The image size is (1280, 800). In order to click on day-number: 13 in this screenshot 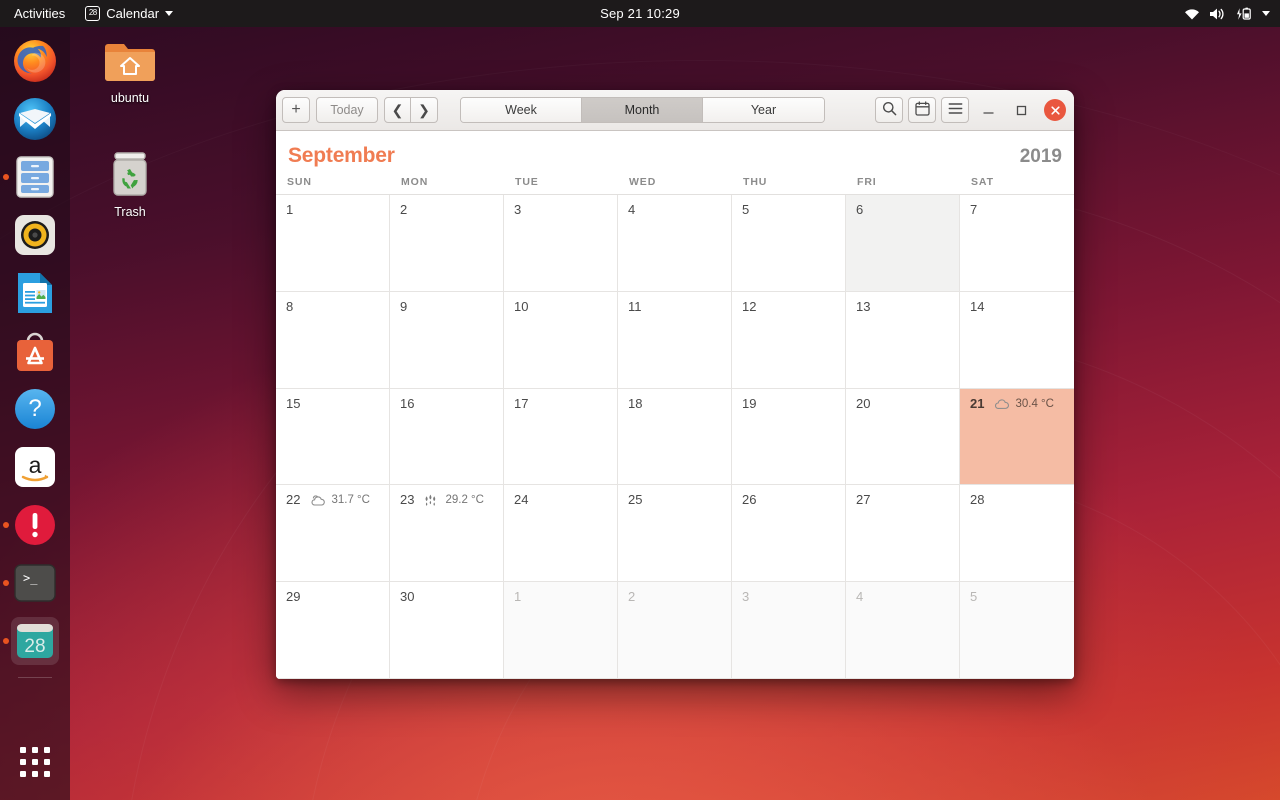, I will do `click(863, 306)`.